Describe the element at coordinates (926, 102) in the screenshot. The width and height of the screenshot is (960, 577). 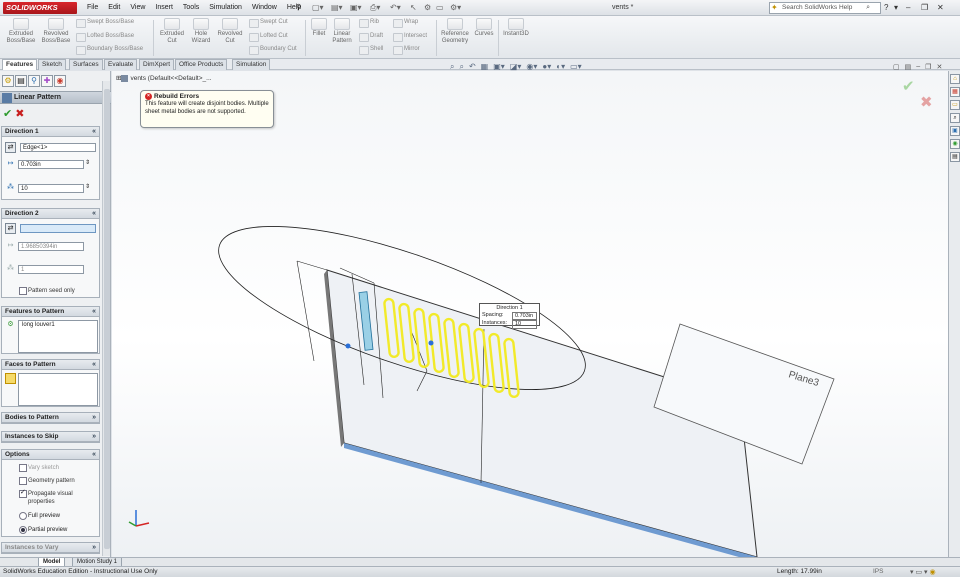
I see `confirmation-cancel-icon: ✖` at that location.